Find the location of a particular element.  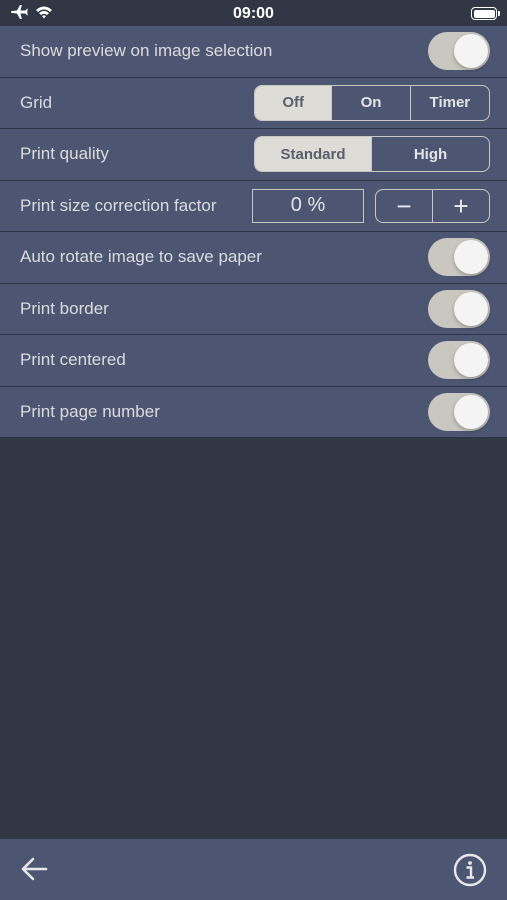

print-centered-toggle is located at coordinates (459, 360).